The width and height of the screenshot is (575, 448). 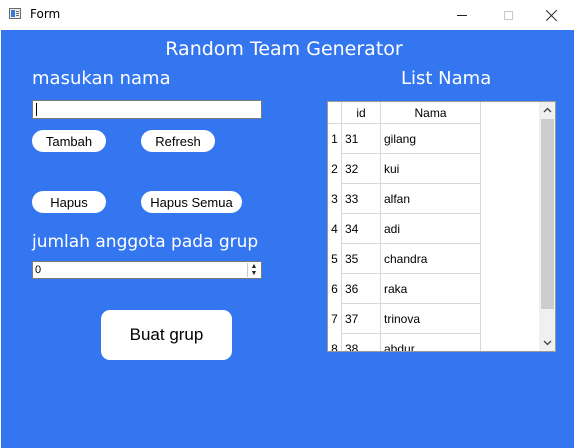 I want to click on table-row: 5 35 chandra, so click(x=434, y=259).